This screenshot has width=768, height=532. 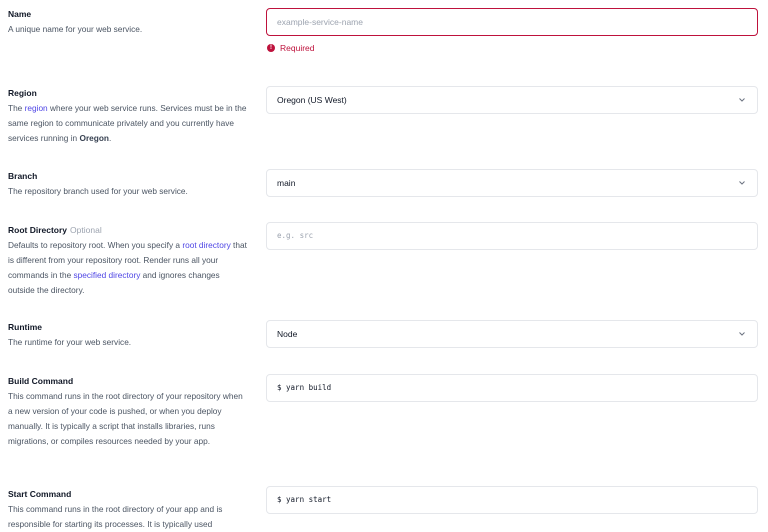 I want to click on region-select: Oregon (US West), so click(x=512, y=100).